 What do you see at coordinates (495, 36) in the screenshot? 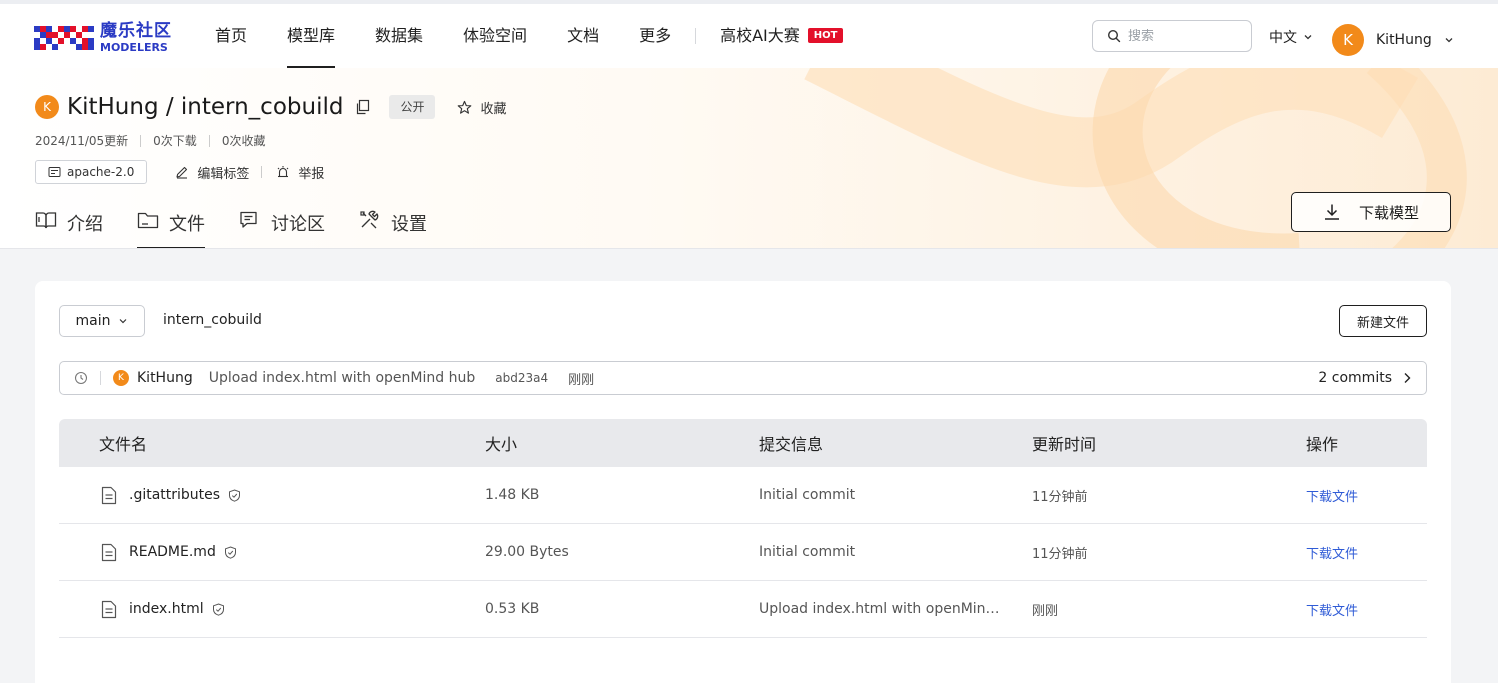
I see `nav-spaces: 体验空间` at bounding box center [495, 36].